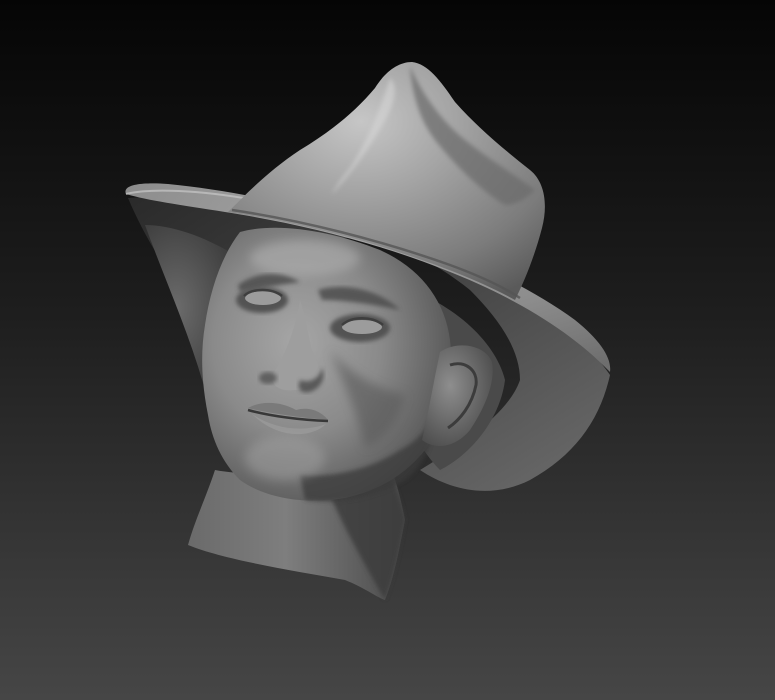 This screenshot has height=700, width=775. Describe the element at coordinates (285, 458) in the screenshot. I see `chin` at that location.